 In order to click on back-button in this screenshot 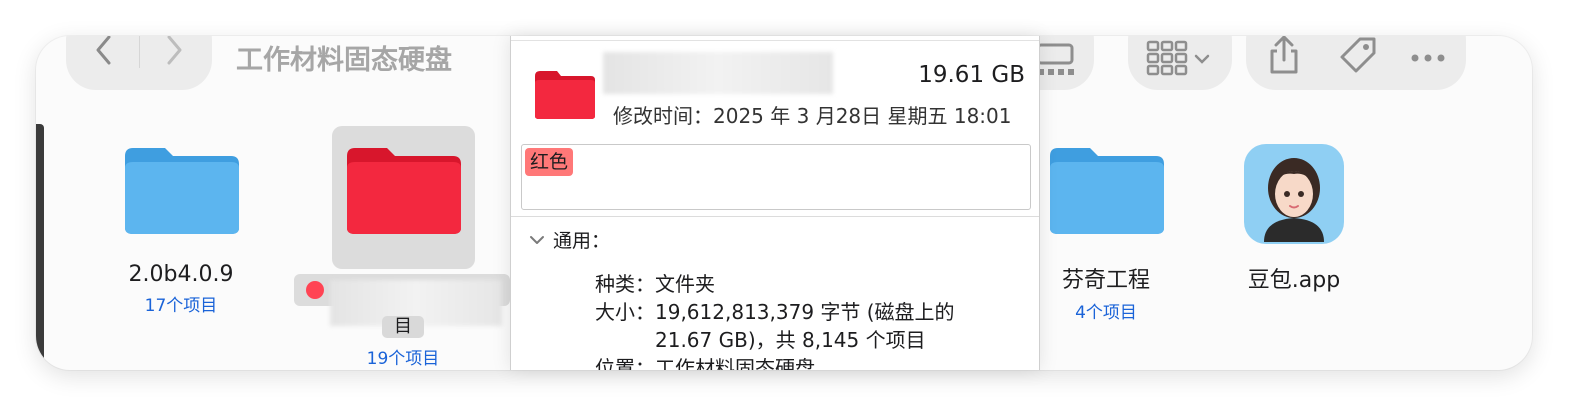, I will do `click(104, 54)`.